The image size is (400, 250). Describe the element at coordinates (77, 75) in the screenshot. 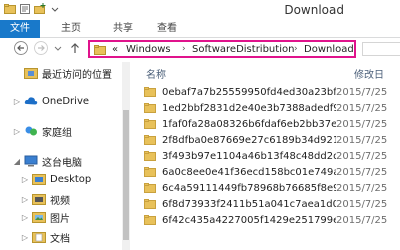

I see `sidebar-item-label: 最近访问的位置` at that location.